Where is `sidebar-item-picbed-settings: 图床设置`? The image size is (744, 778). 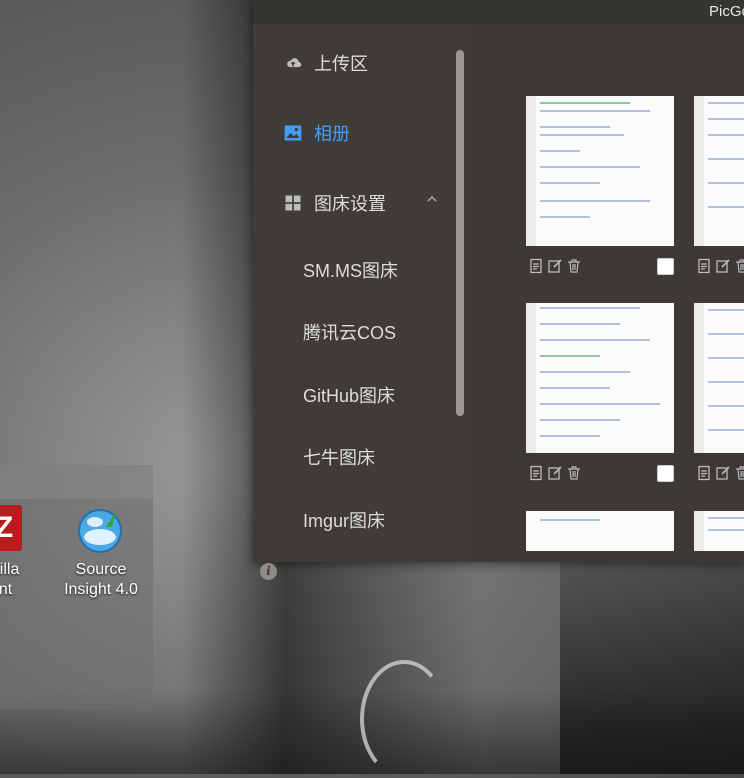 sidebar-item-picbed-settings: 图床设置 is located at coordinates (334, 203).